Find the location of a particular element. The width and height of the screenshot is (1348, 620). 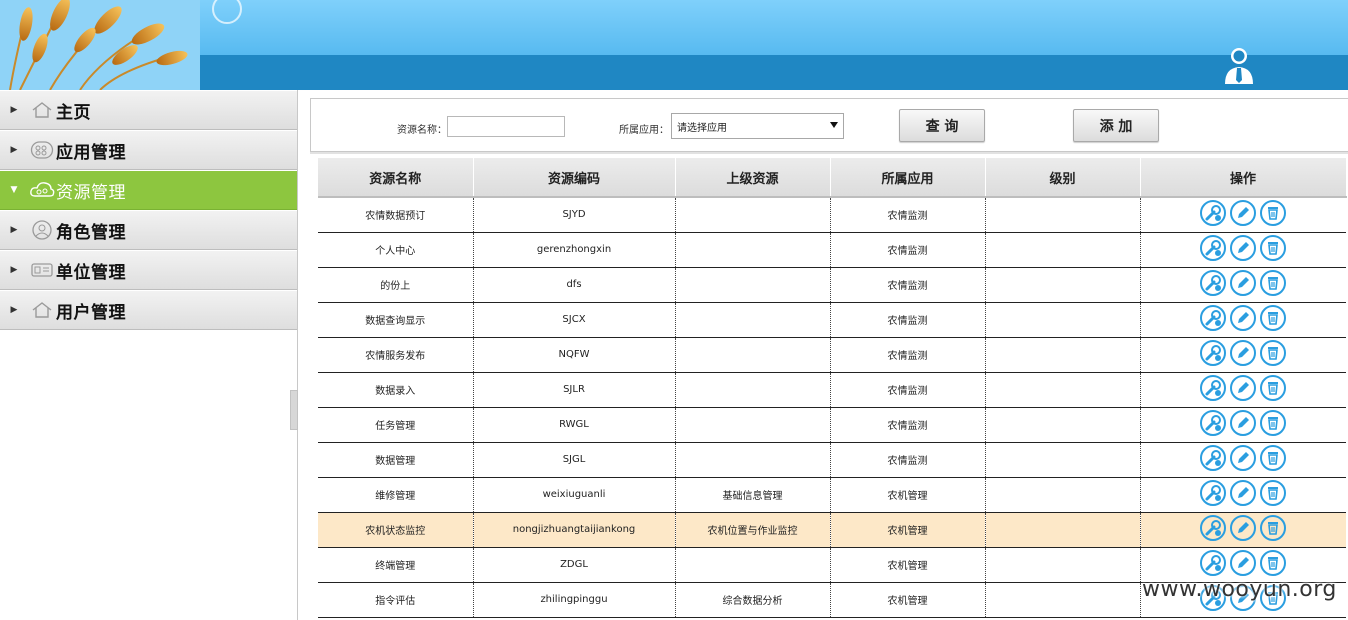

table-header-row: 资源名称 资源编码 上级资源 所属应用 级别 操作 is located at coordinates (832, 178).